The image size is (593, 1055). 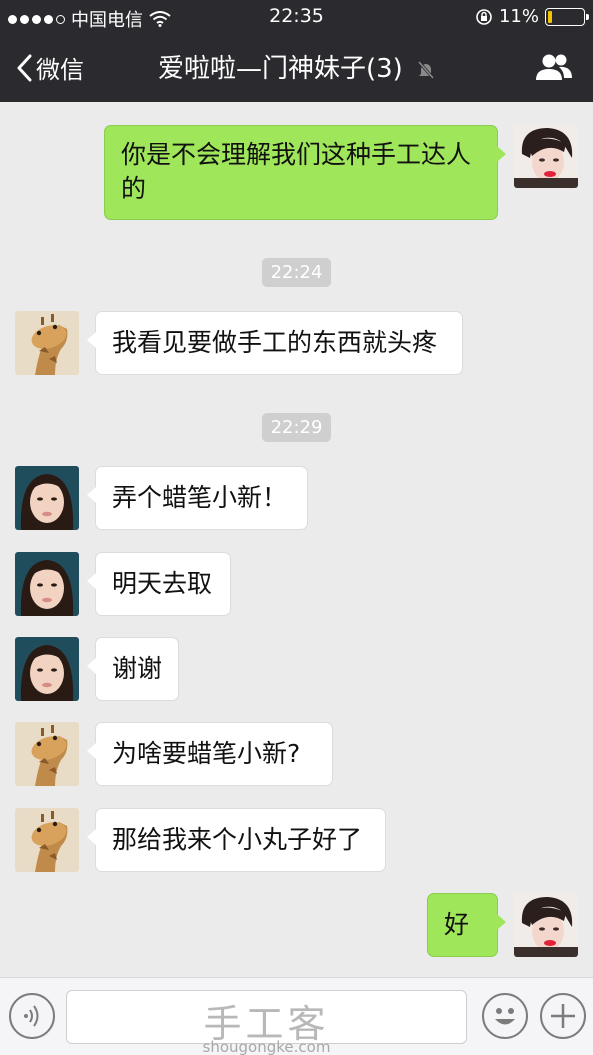 I want to click on message-bubble-incoming: 明天去取, so click(x=159, y=584).